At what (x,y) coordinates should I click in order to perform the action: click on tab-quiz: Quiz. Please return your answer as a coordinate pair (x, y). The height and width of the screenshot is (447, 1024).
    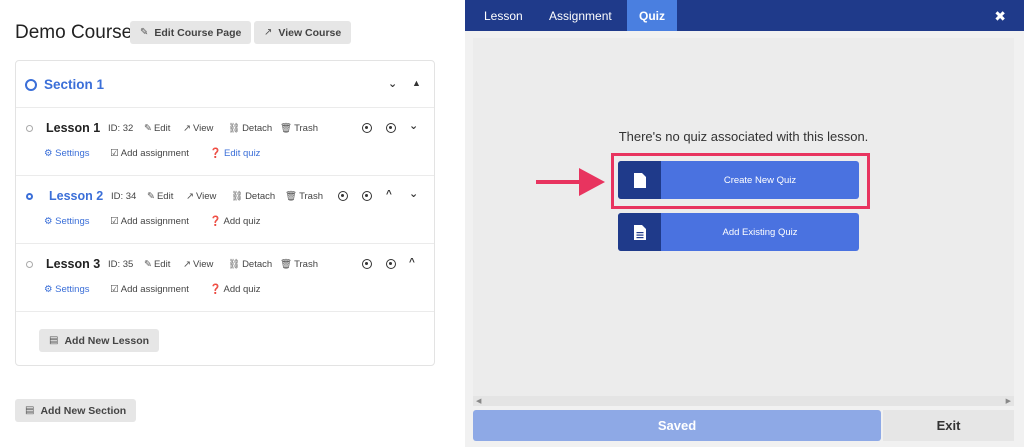
    Looking at the image, I should click on (652, 15).